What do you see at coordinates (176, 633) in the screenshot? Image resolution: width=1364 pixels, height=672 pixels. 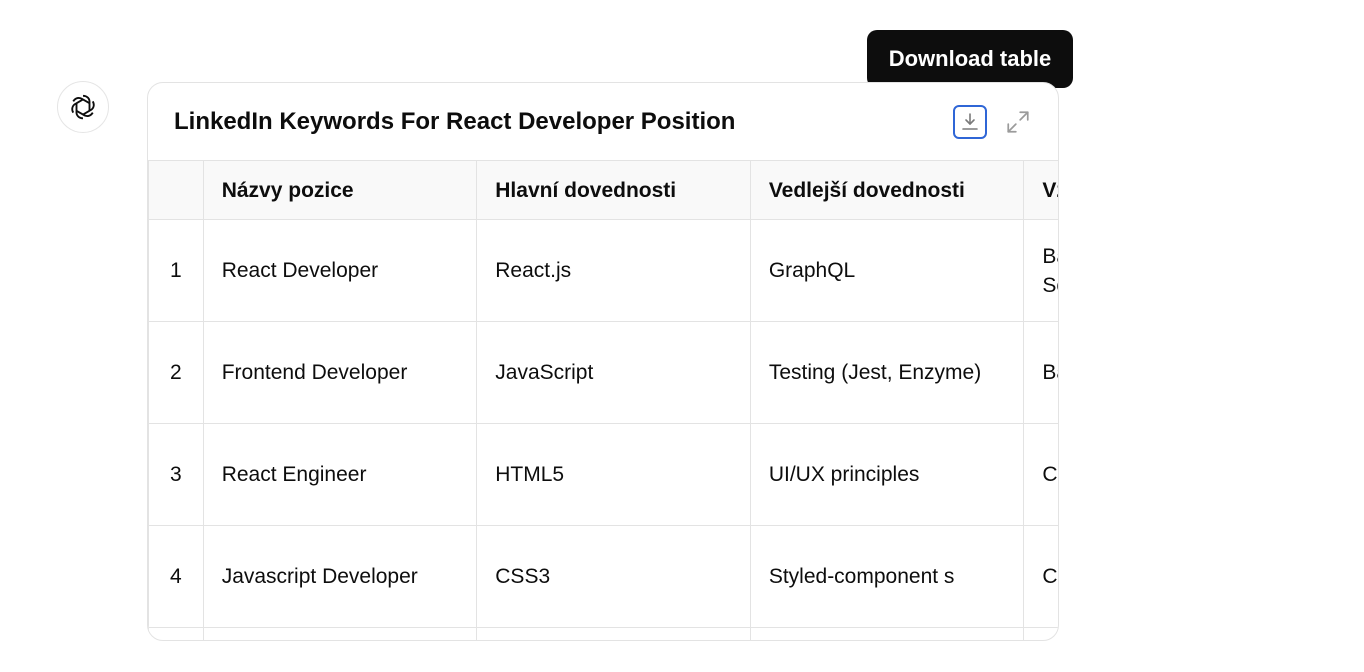 I see `row-index` at bounding box center [176, 633].